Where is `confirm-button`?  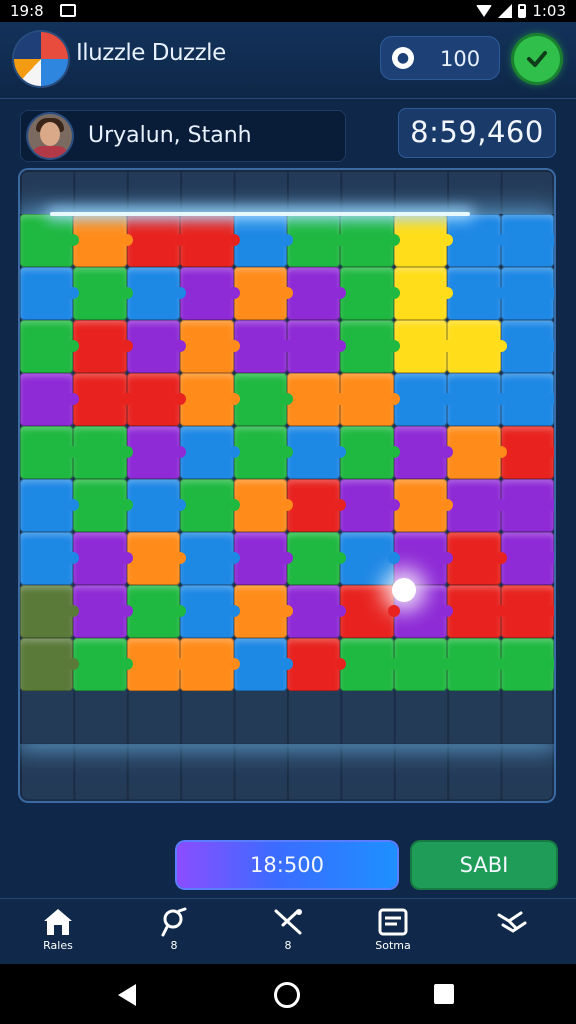
confirm-button is located at coordinates (537, 59).